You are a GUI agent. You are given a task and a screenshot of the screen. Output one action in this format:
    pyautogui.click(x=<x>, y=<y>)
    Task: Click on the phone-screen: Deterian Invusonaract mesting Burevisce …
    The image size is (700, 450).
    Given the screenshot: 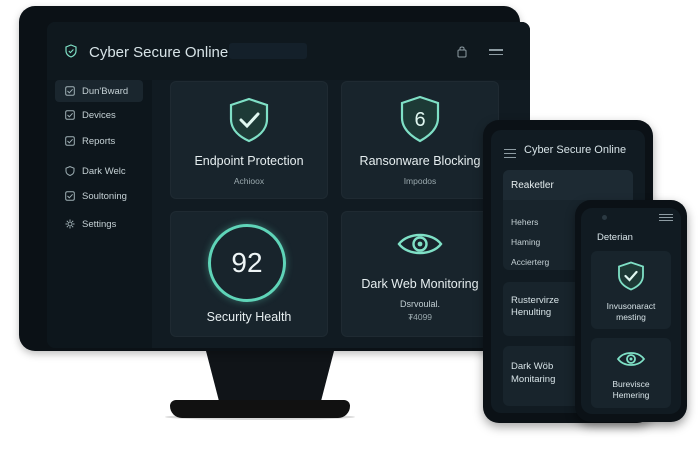 What is the action you would take?
    pyautogui.click(x=631, y=311)
    